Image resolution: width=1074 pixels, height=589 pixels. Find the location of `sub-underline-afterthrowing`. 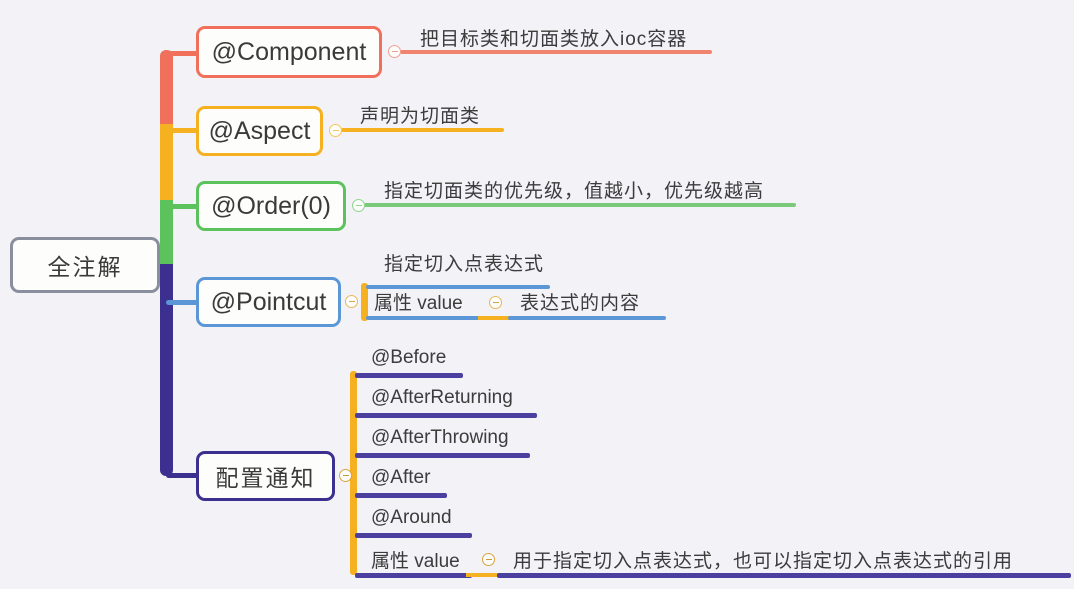

sub-underline-afterthrowing is located at coordinates (442, 455).